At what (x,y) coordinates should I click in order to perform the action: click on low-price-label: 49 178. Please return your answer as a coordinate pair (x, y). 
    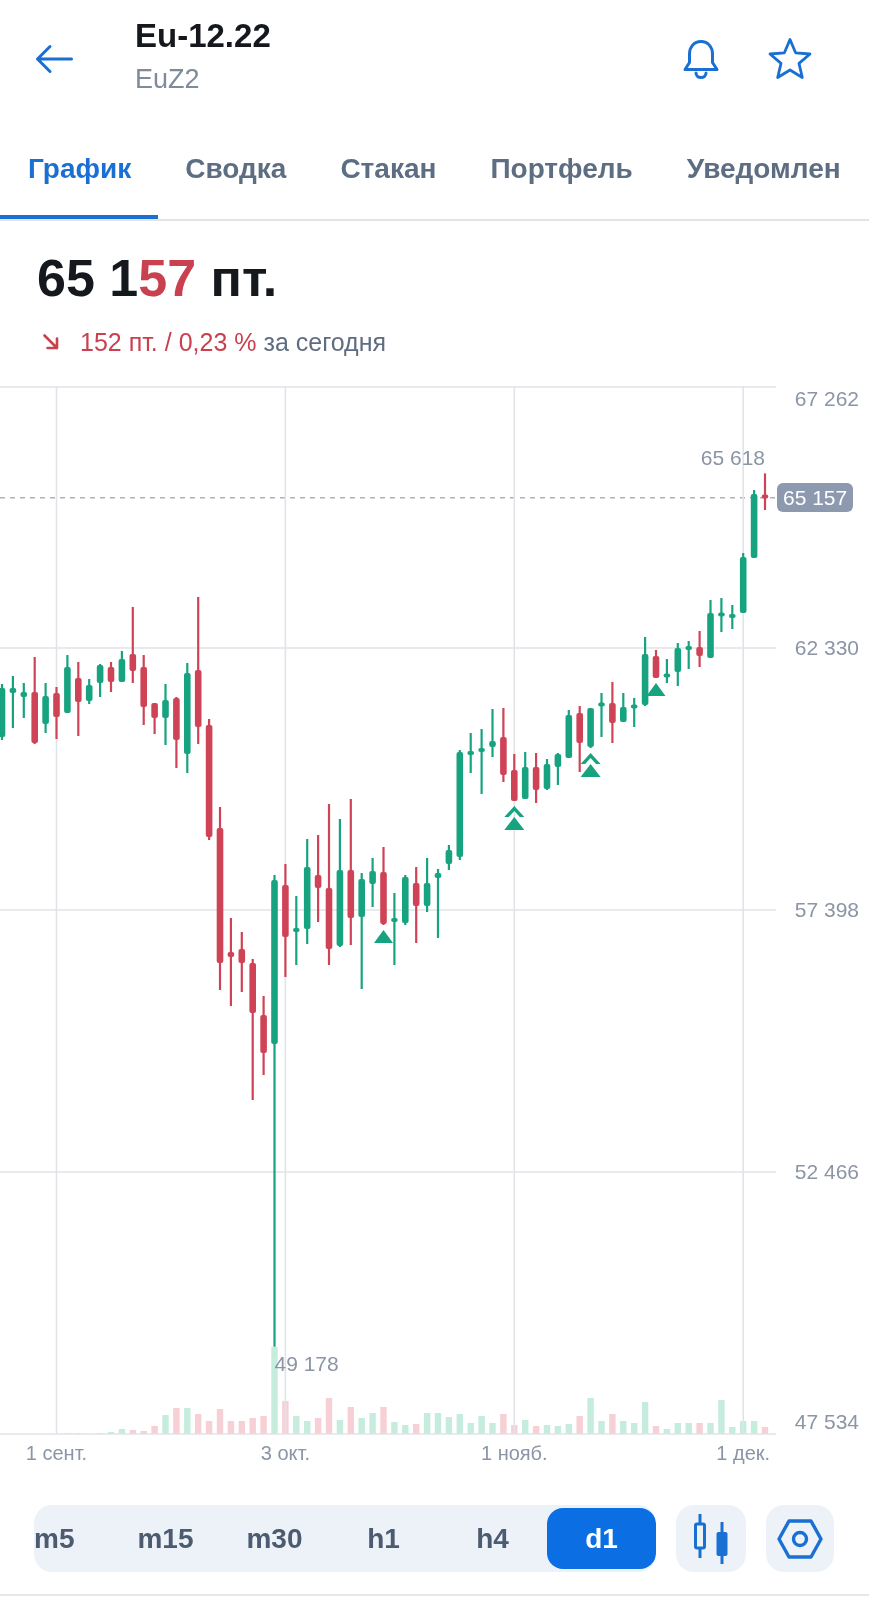
    Looking at the image, I should click on (306, 1363).